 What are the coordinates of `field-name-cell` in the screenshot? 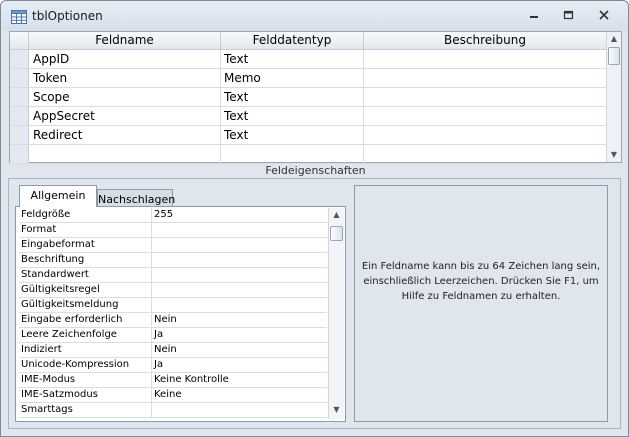 It's located at (125, 154).